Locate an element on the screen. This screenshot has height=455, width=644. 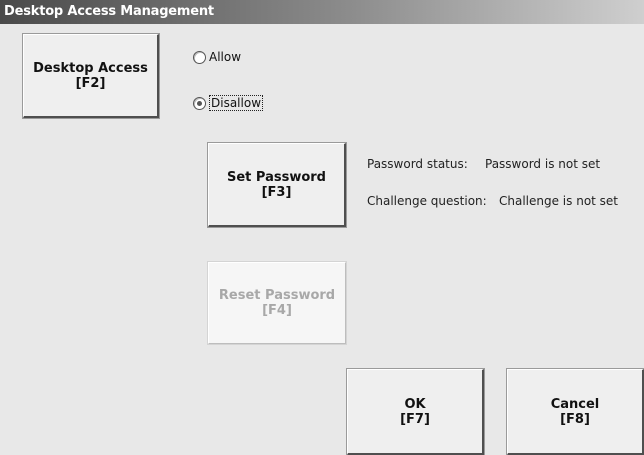
allow-label: Allow is located at coordinates (225, 57).